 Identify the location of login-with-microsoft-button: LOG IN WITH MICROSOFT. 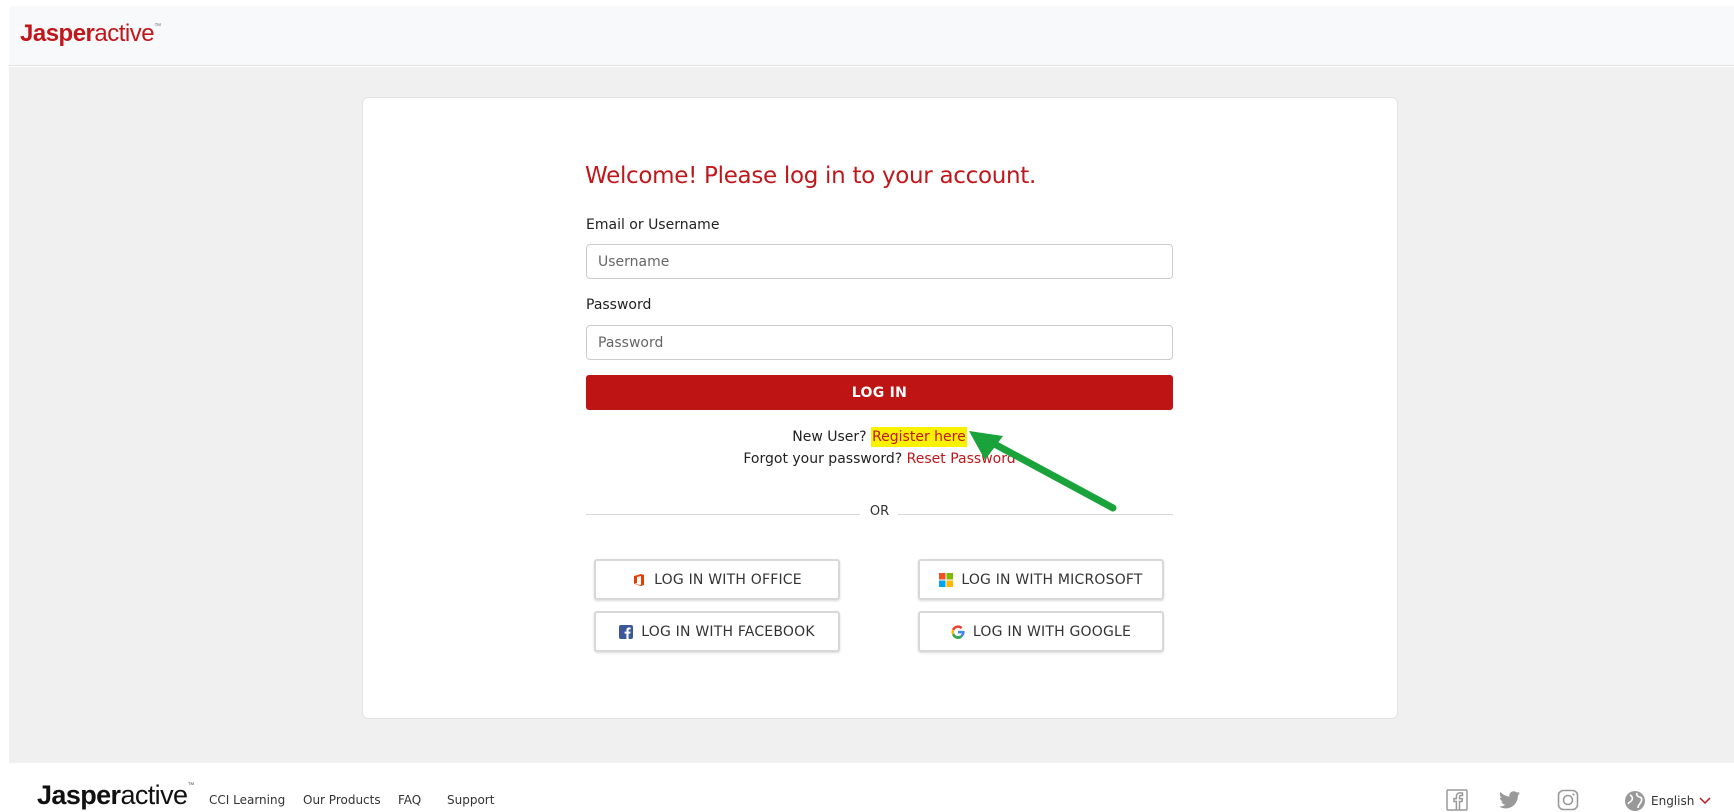
(1041, 579).